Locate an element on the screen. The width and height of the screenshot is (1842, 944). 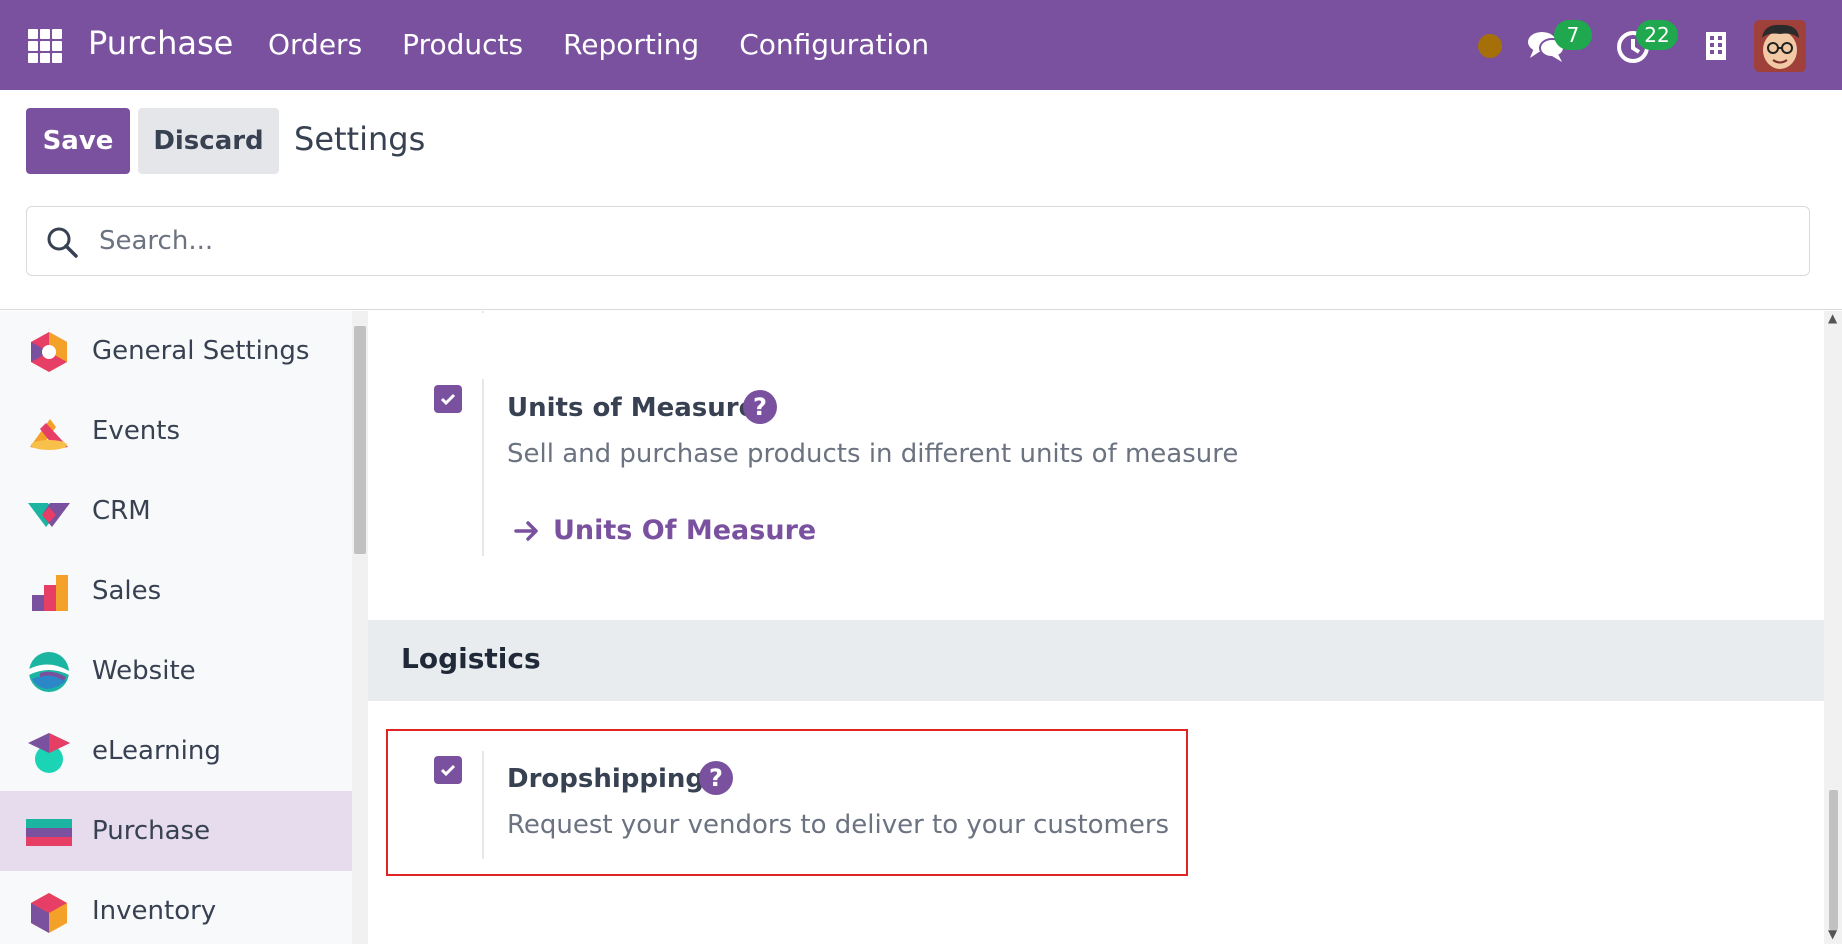
sidebar-item-inventory: Inventory is located at coordinates (176, 907).